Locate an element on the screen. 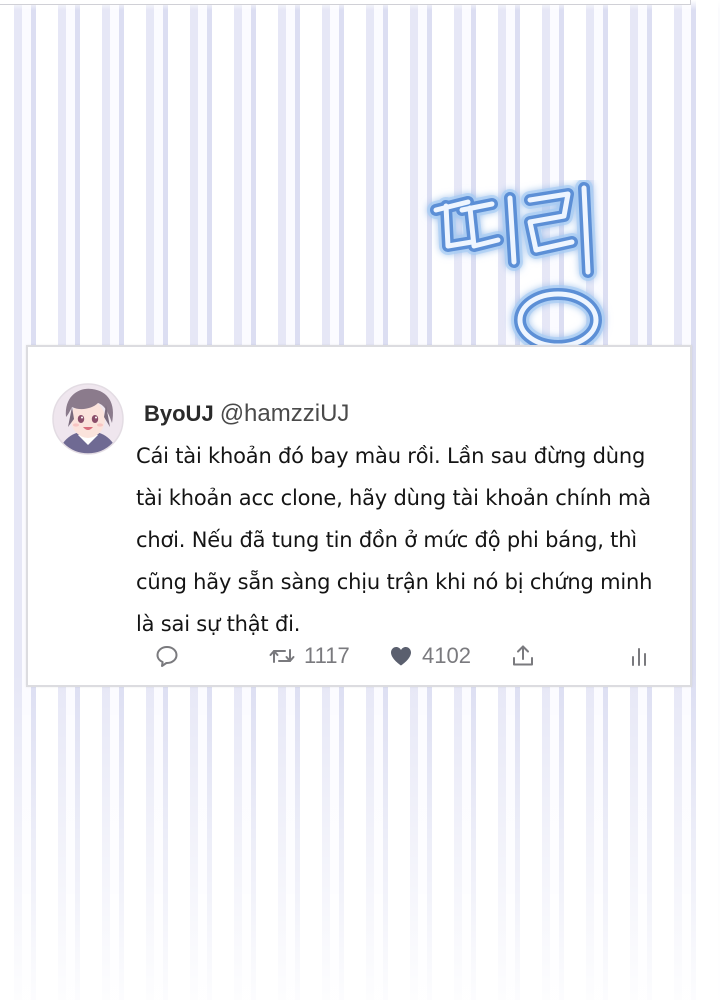 This screenshot has height=1000, width=720. like-button: 4102 is located at coordinates (429, 656).